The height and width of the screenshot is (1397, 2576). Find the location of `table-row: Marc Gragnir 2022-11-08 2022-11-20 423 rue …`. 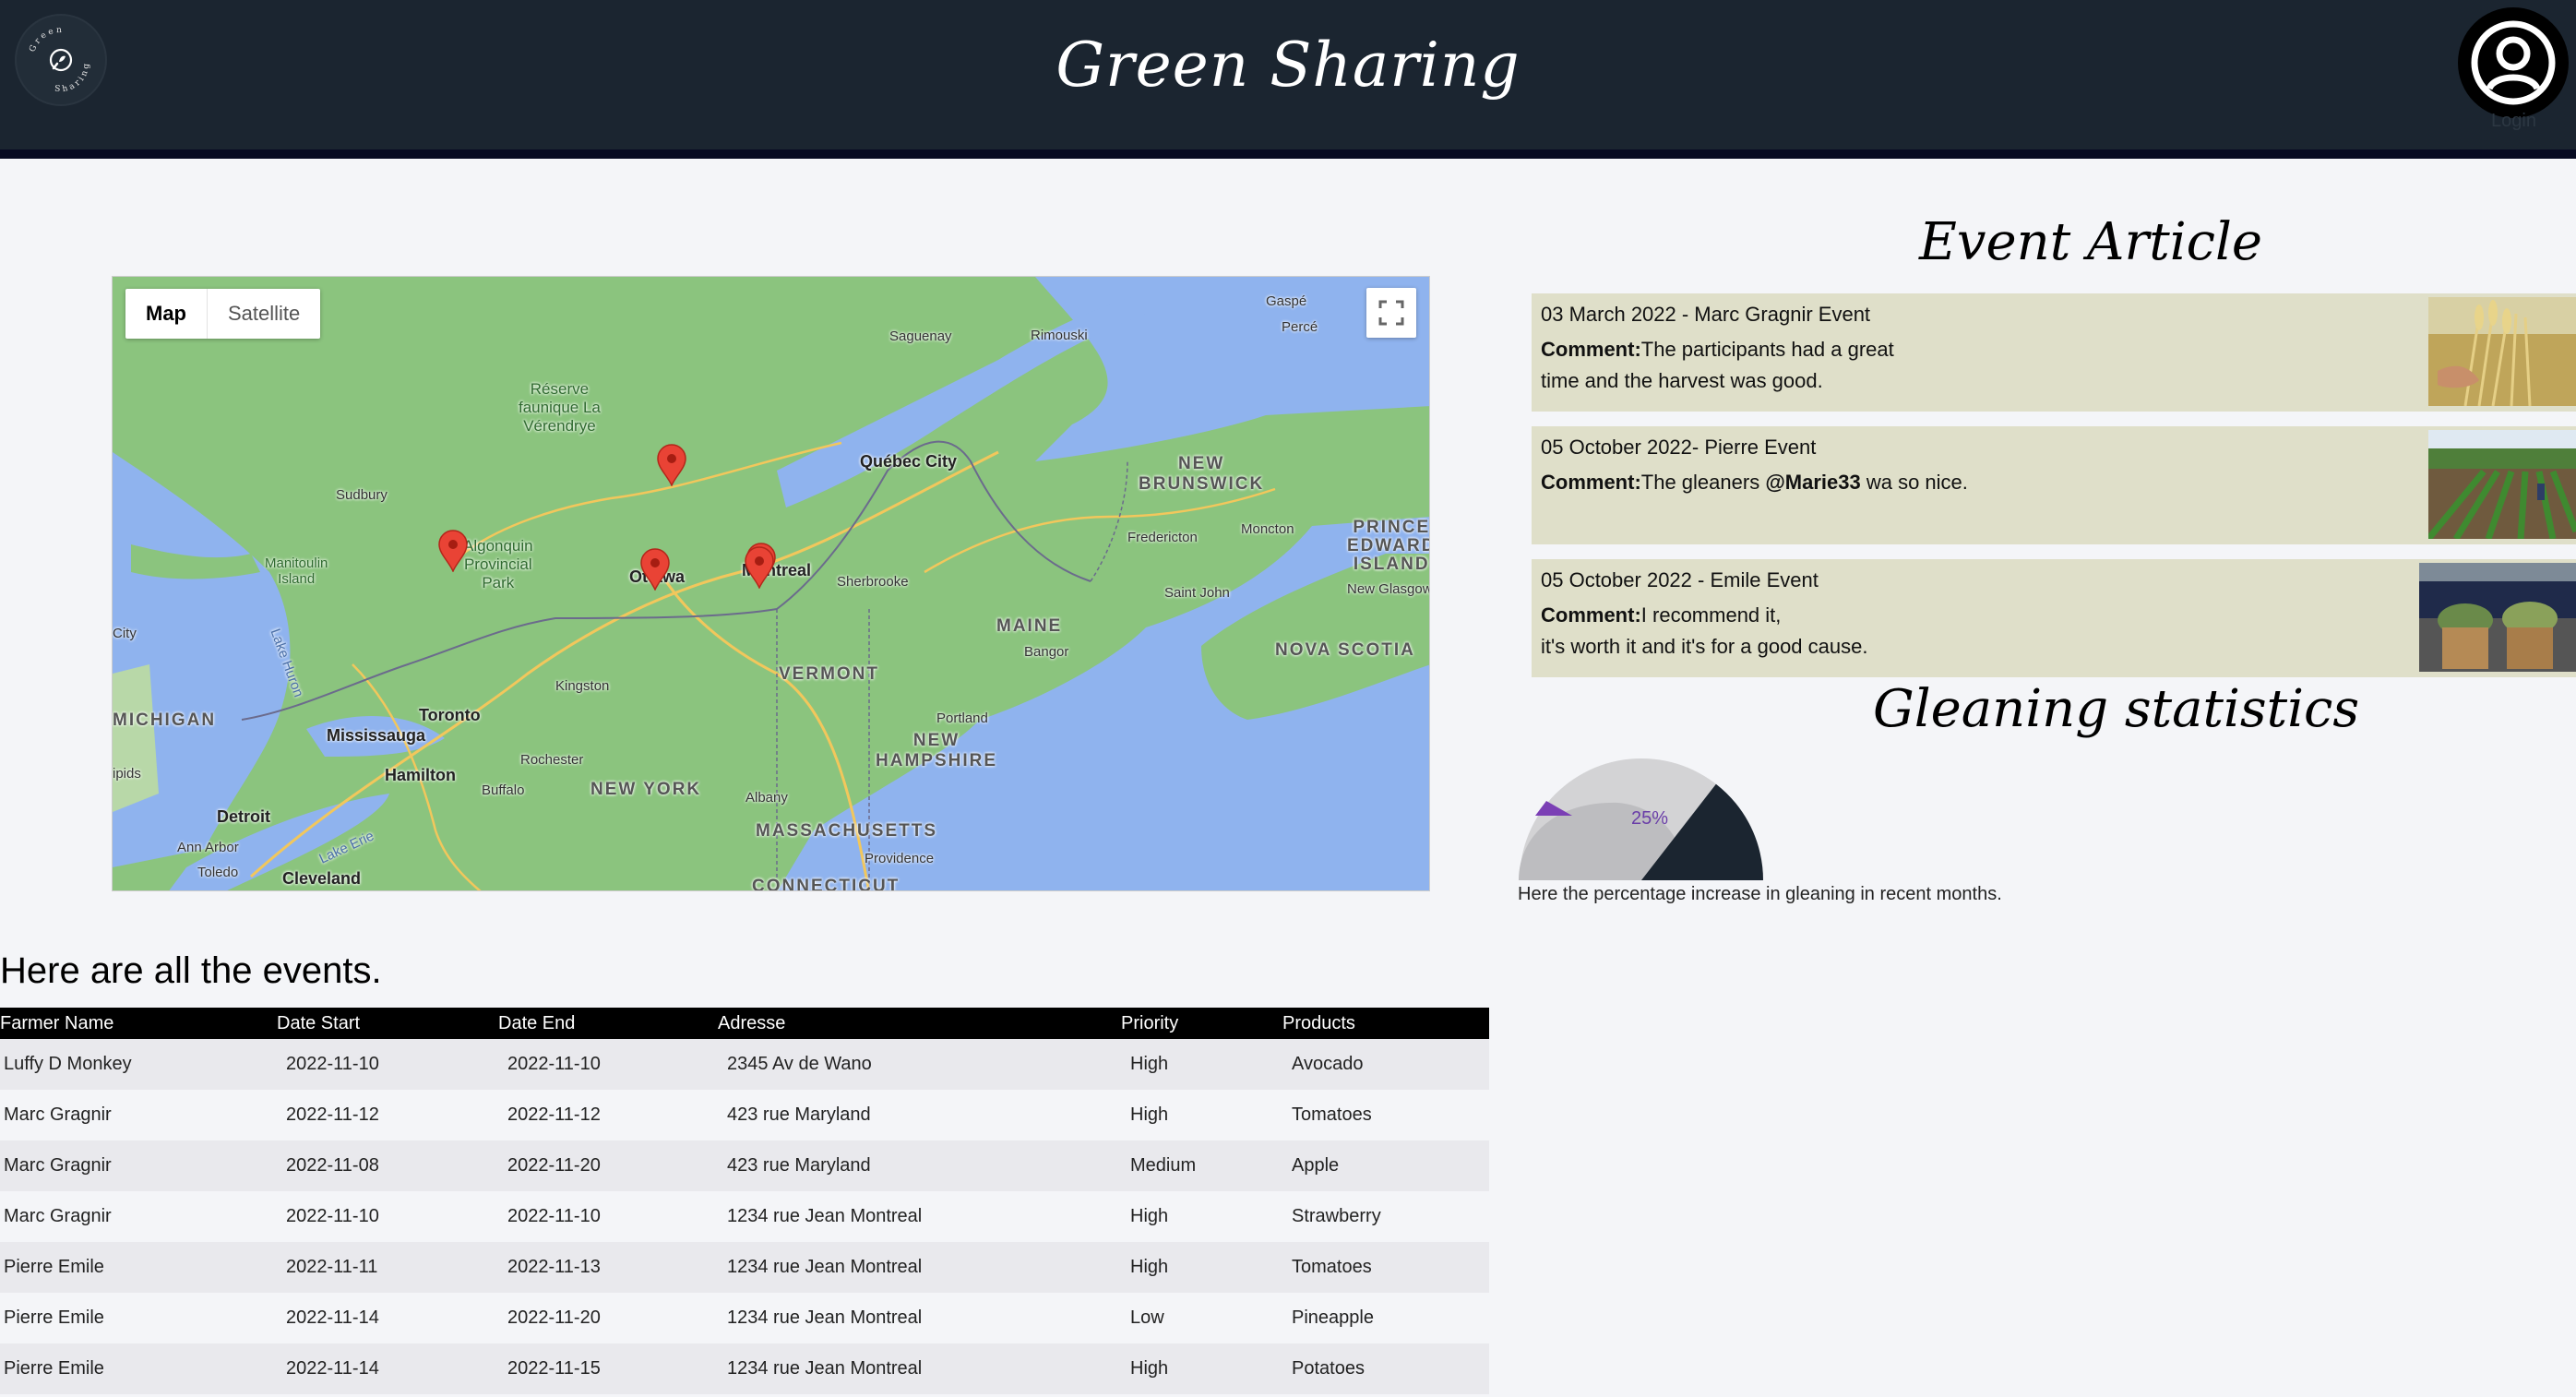

table-row: Marc Gragnir 2022-11-08 2022-11-20 423 rue … is located at coordinates (744, 1166).